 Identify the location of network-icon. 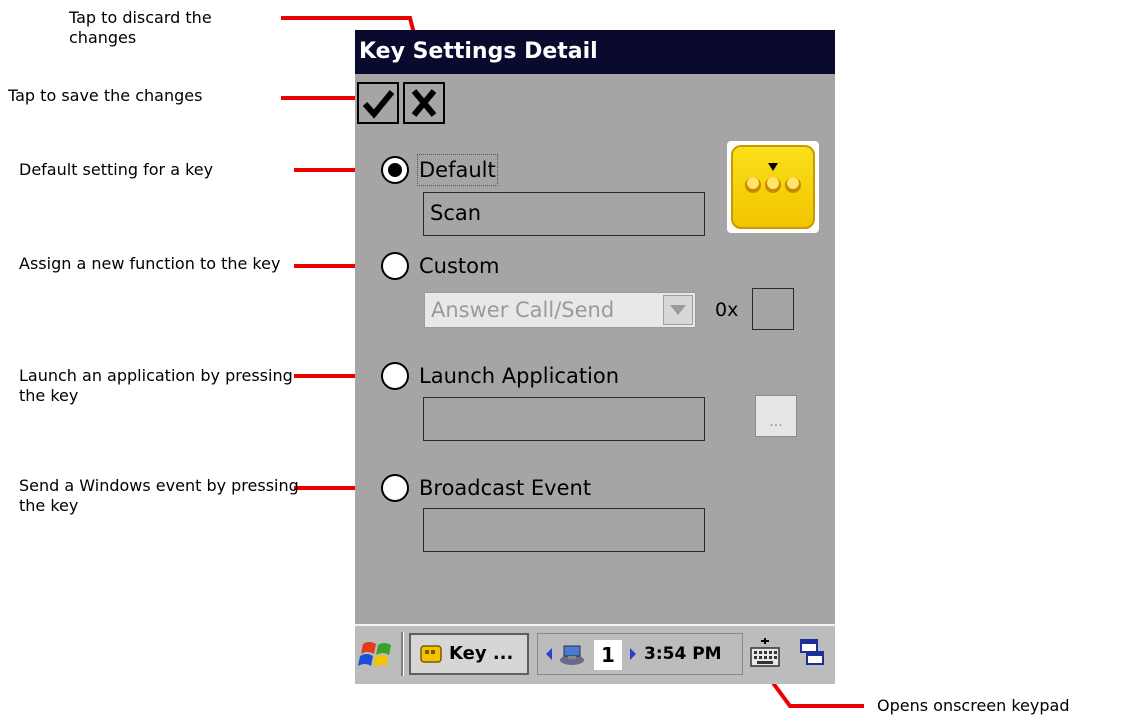
(572, 655).